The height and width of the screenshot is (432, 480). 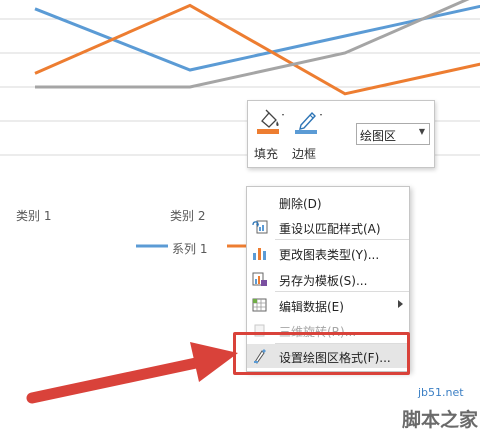 I want to click on chevron-right-icon, so click(x=400, y=304).